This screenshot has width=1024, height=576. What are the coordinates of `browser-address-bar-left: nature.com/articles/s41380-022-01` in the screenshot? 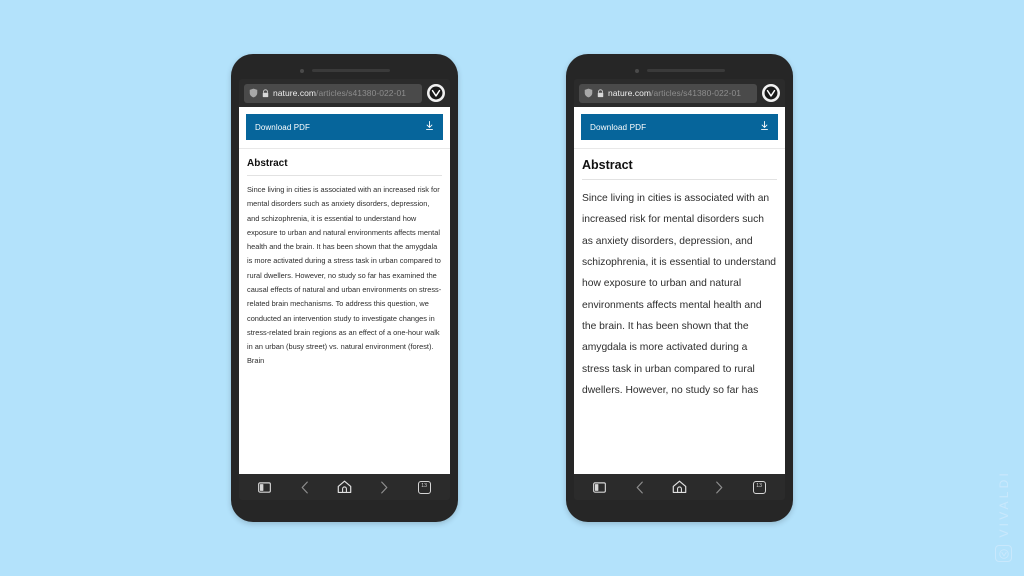 It's located at (344, 93).